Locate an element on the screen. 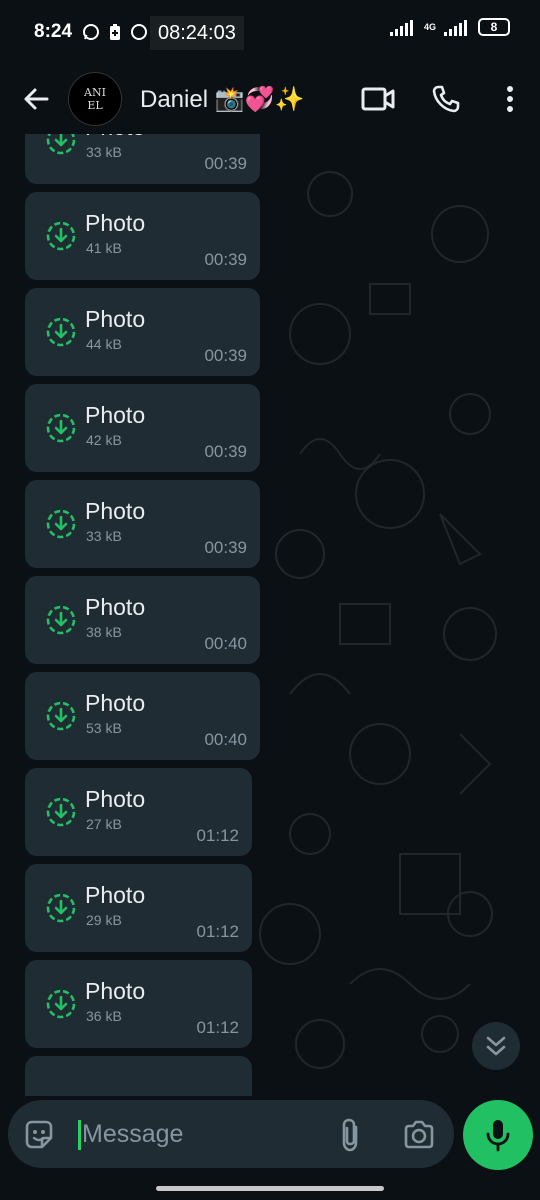 This screenshot has height=1200, width=540. avatar-text-2: EL is located at coordinates (95, 105).